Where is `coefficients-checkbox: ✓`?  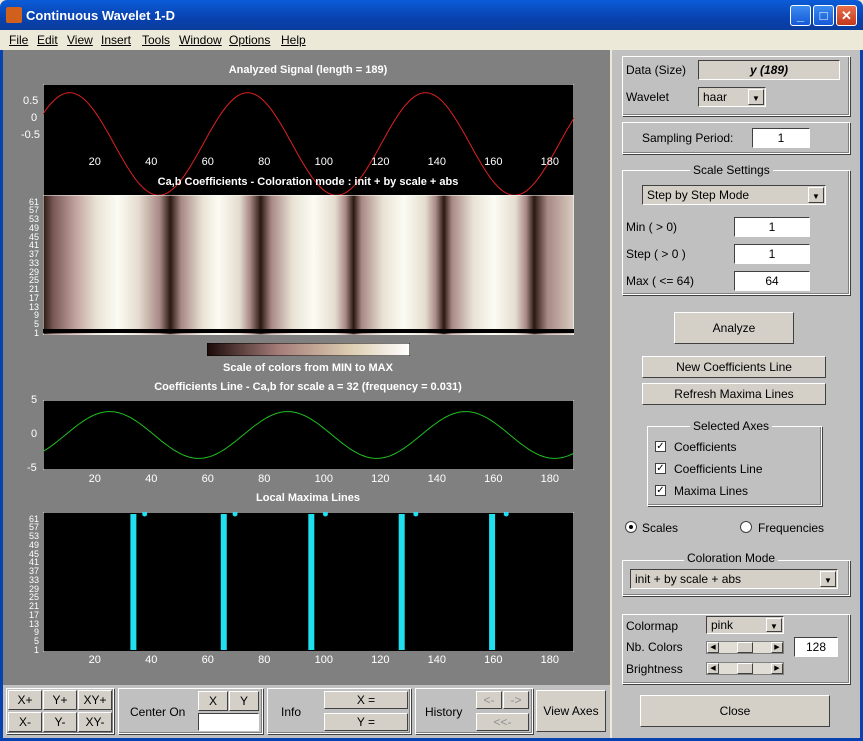 coefficients-checkbox: ✓ is located at coordinates (660, 446).